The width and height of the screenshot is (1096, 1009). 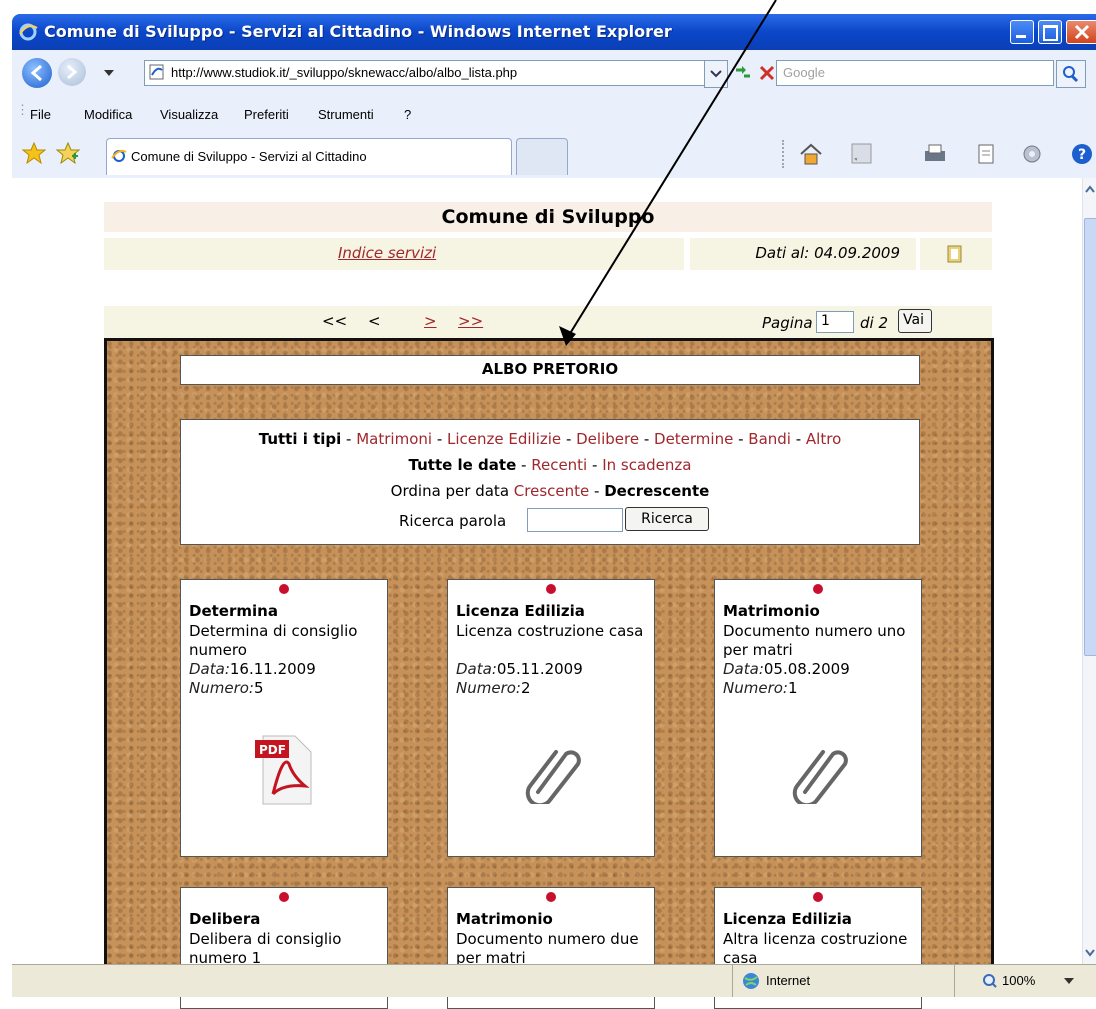 I want to click on search-word-input, so click(x=575, y=520).